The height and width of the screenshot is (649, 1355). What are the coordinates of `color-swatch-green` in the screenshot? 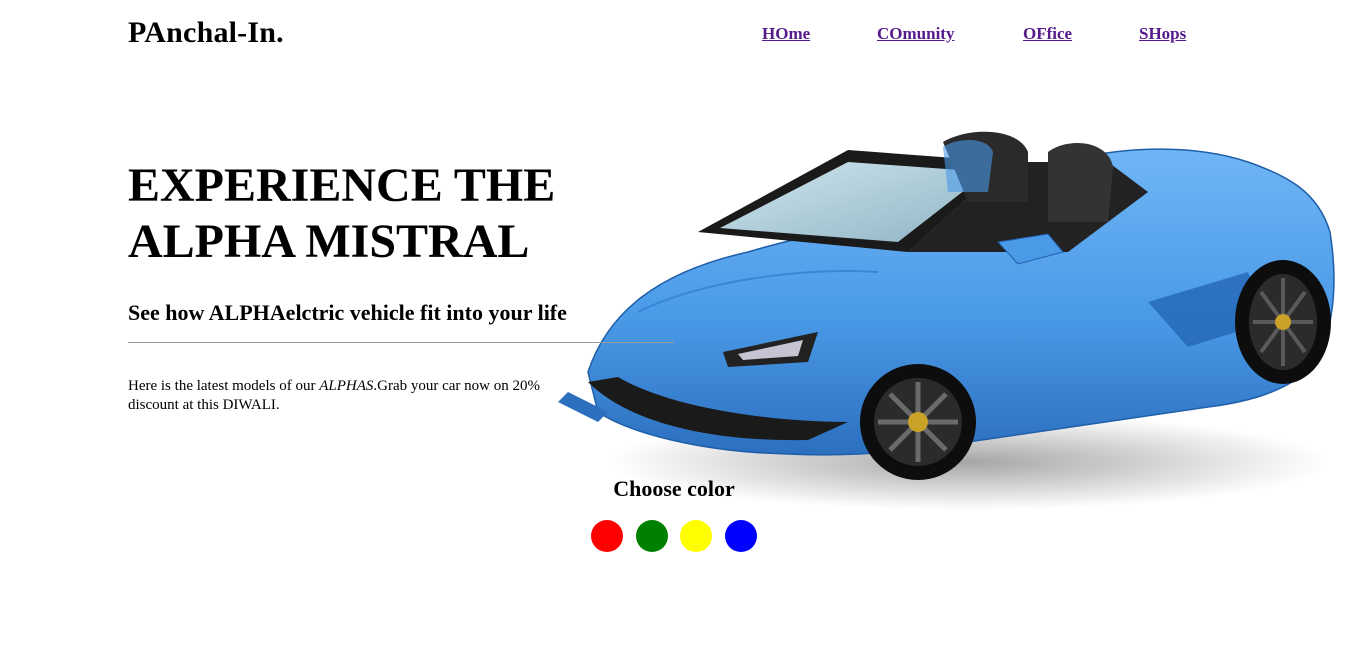 It's located at (652, 536).